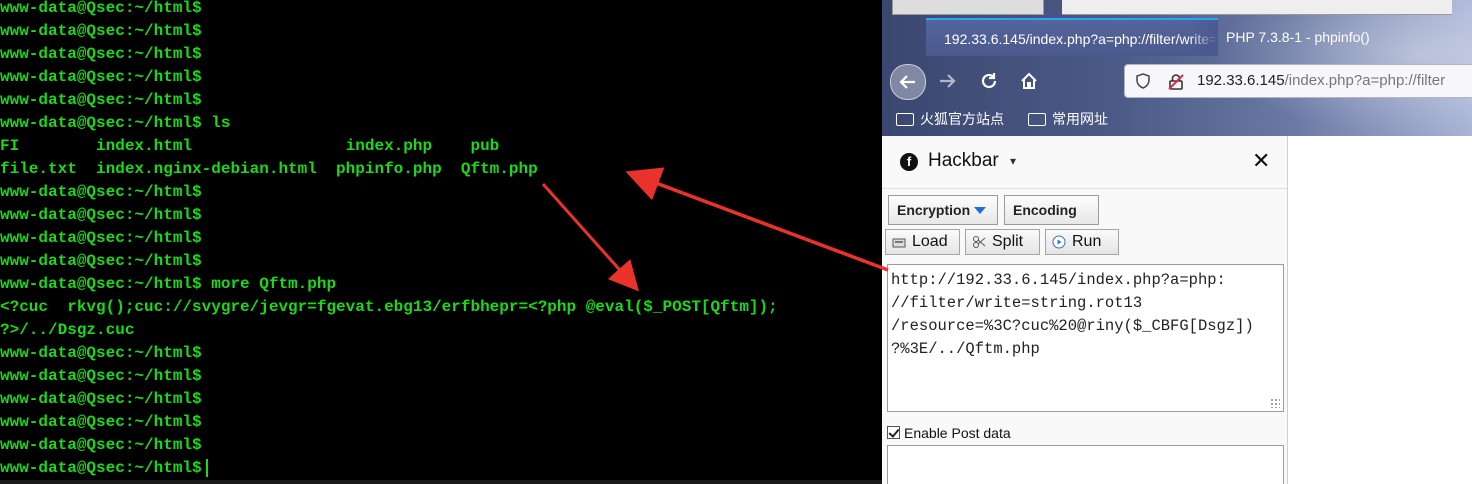  What do you see at coordinates (1085, 464) in the screenshot?
I see `post-data-textarea` at bounding box center [1085, 464].